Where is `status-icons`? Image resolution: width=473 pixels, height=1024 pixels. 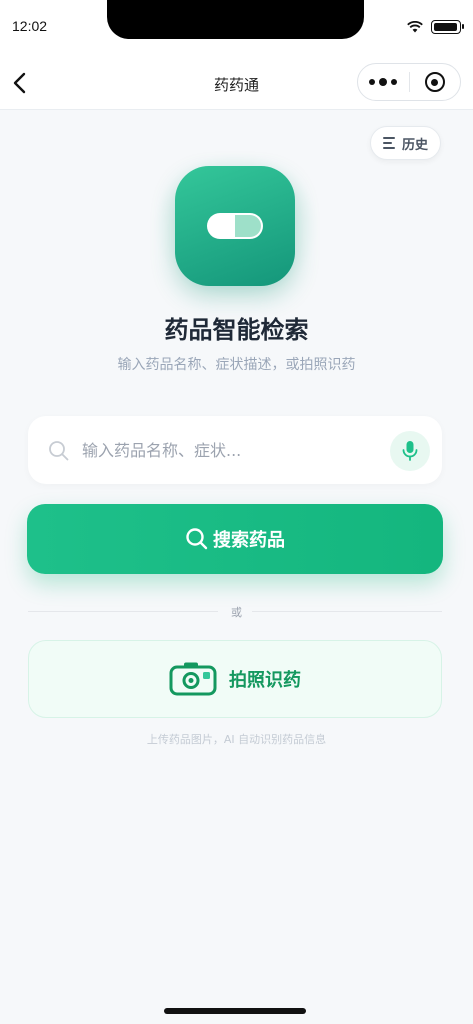 status-icons is located at coordinates (435, 27).